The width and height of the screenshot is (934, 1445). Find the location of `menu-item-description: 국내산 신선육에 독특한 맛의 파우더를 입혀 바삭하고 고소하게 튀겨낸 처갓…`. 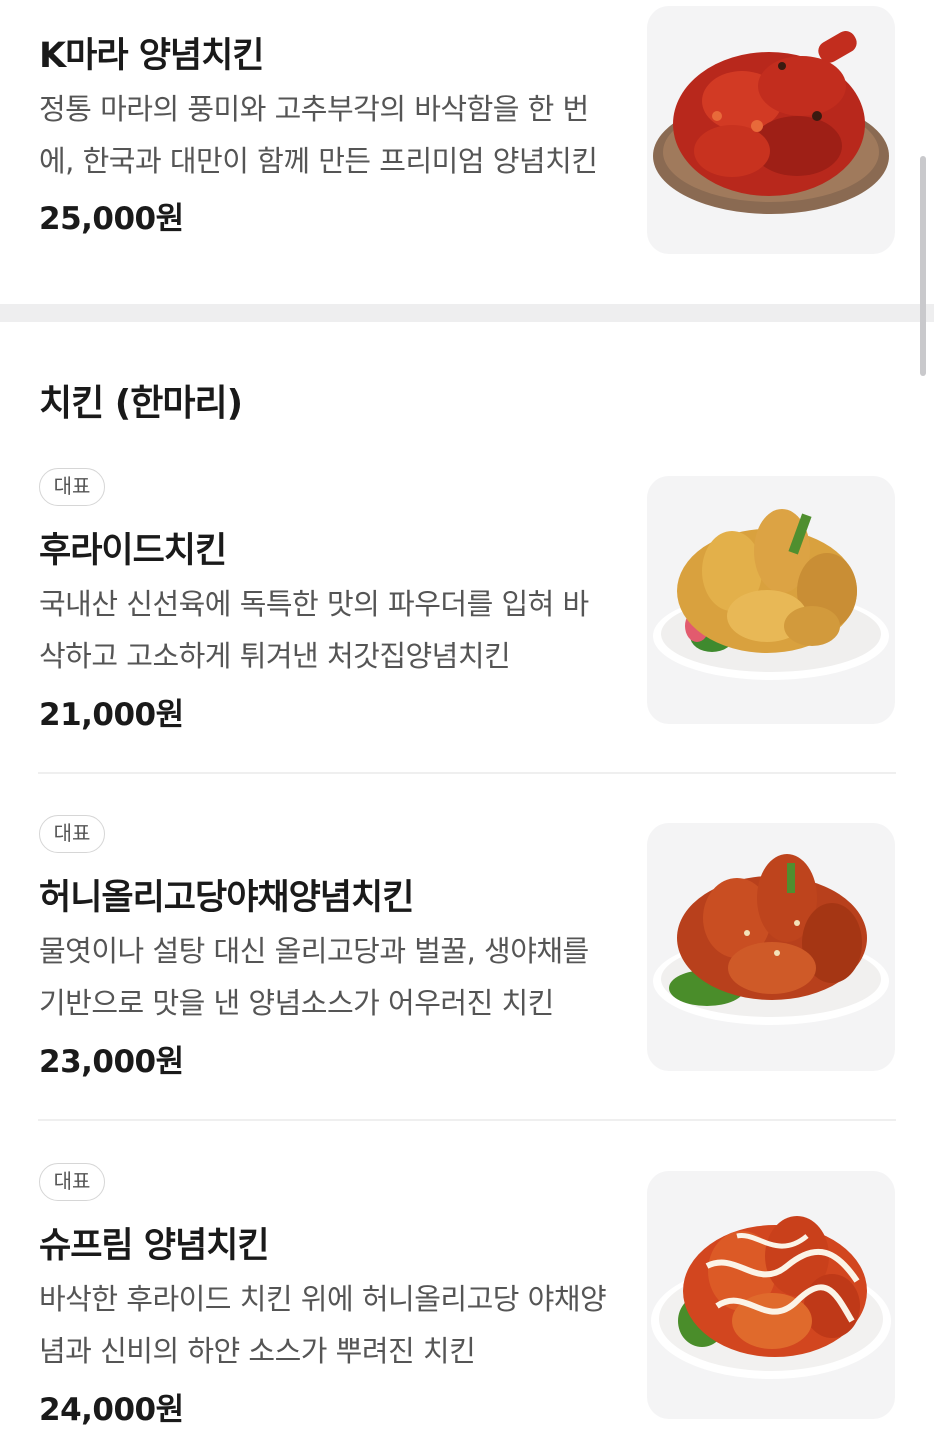

menu-item-description: 국내산 신선육에 독특한 맛의 파우더를 입혀 바삭하고 고소하게 튀겨낸 처갓… is located at coordinates (314, 630).